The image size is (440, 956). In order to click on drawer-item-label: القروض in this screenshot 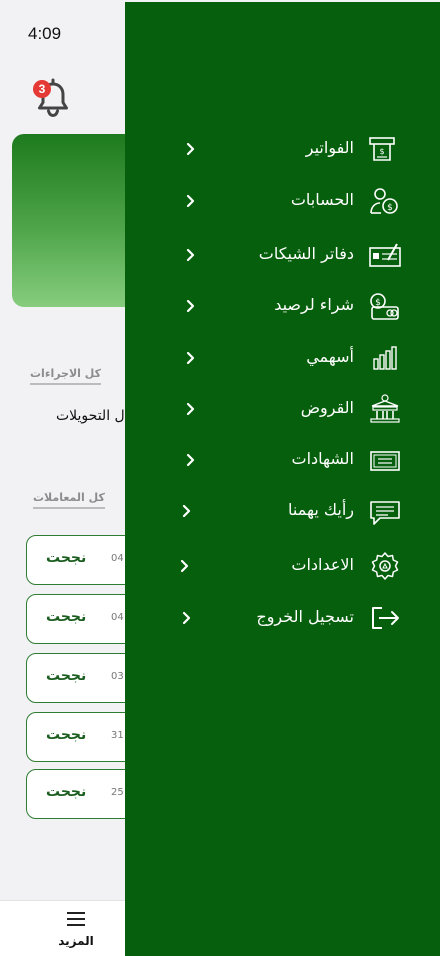, I will do `click(327, 407)`.